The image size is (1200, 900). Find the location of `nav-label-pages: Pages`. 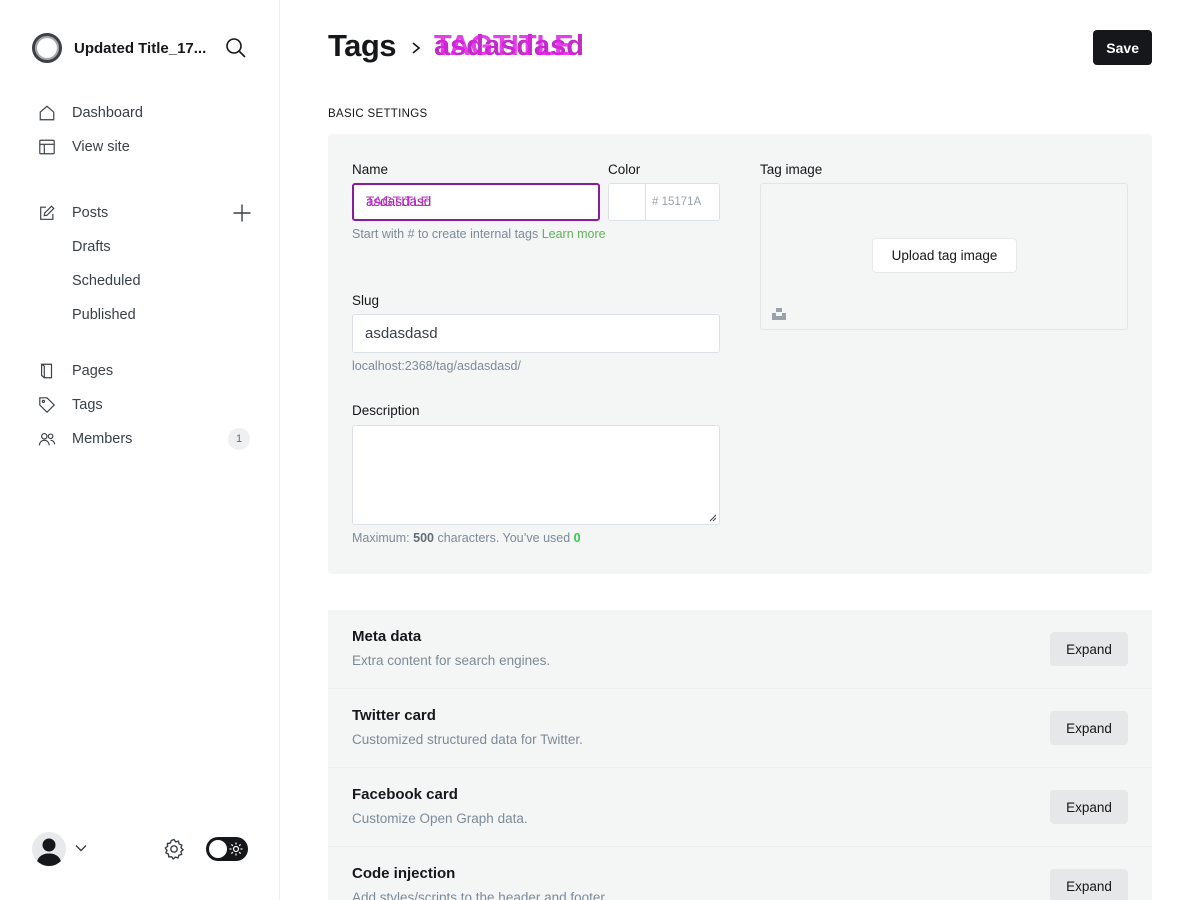

nav-label-pages: Pages is located at coordinates (93, 371).